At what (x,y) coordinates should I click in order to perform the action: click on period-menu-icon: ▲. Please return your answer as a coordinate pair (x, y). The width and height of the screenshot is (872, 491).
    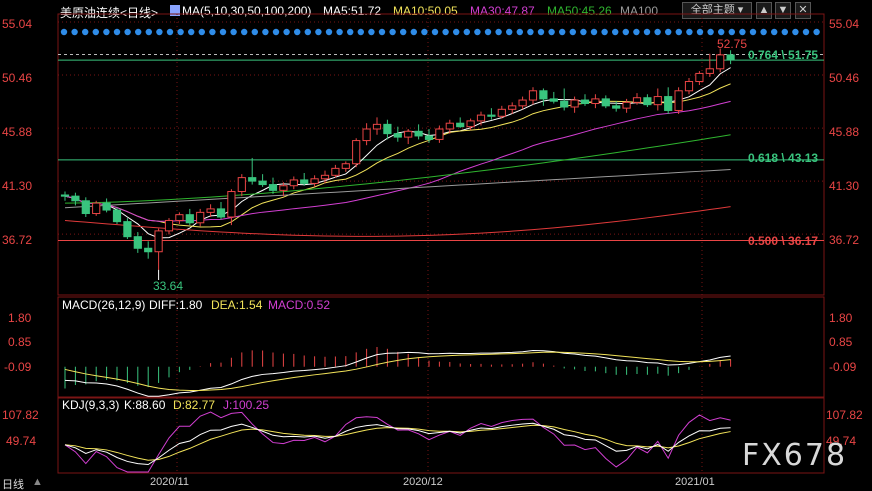
    Looking at the image, I should click on (37, 482).